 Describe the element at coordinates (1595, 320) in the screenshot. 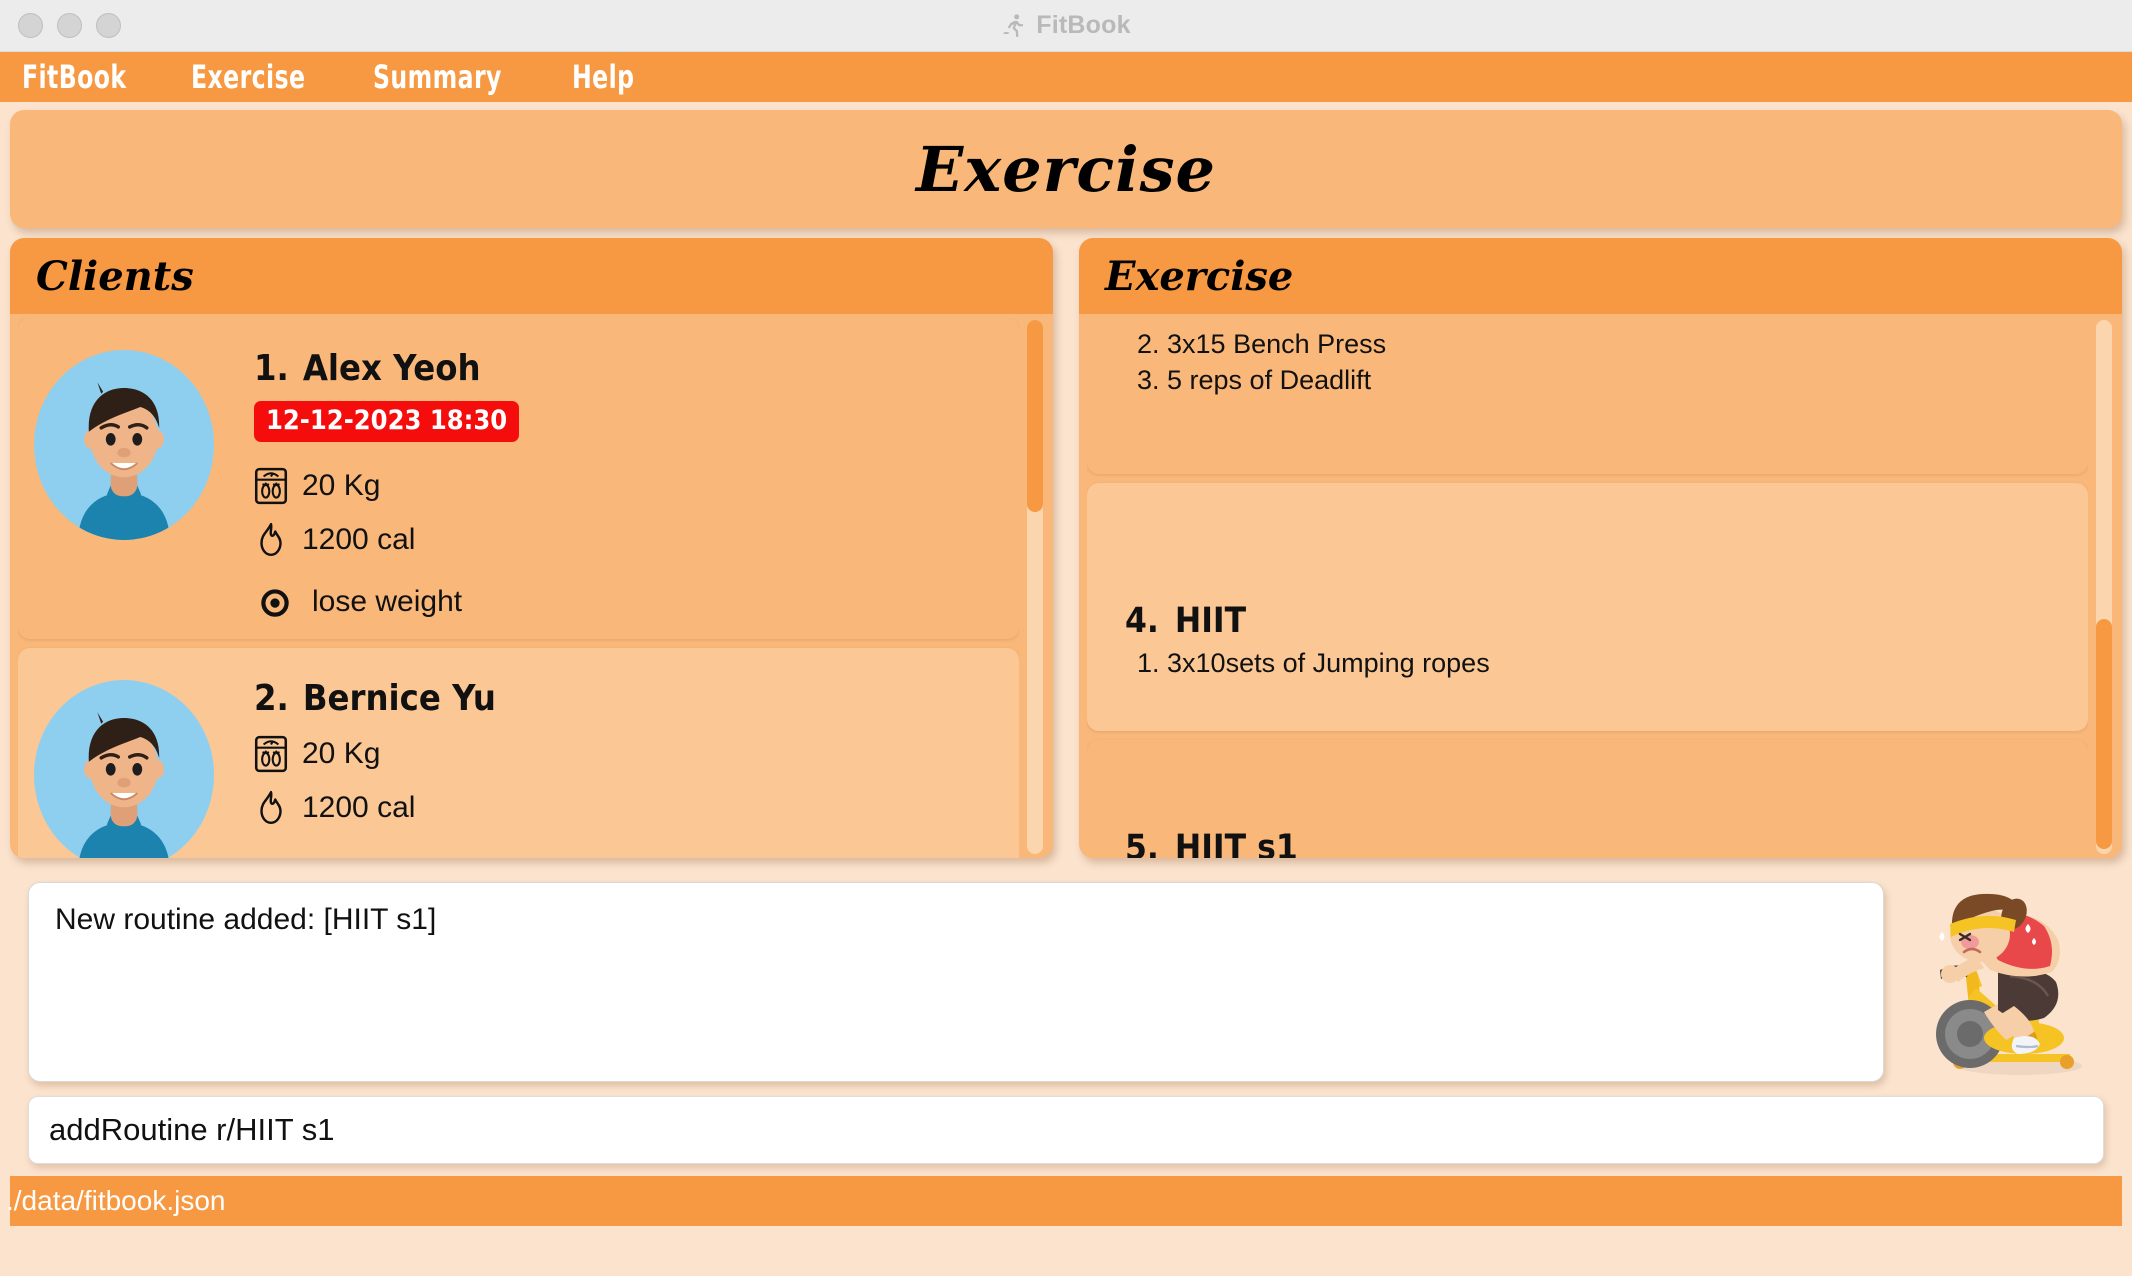

I see `routine-title-row` at that location.